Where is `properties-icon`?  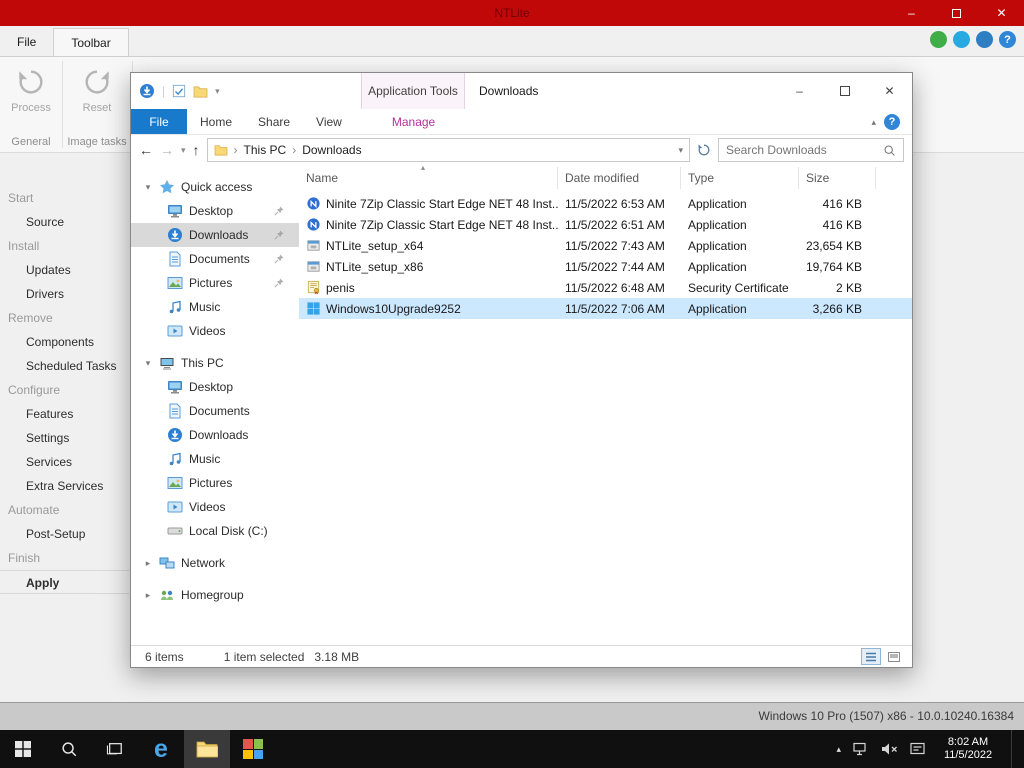
properties-icon is located at coordinates (179, 91).